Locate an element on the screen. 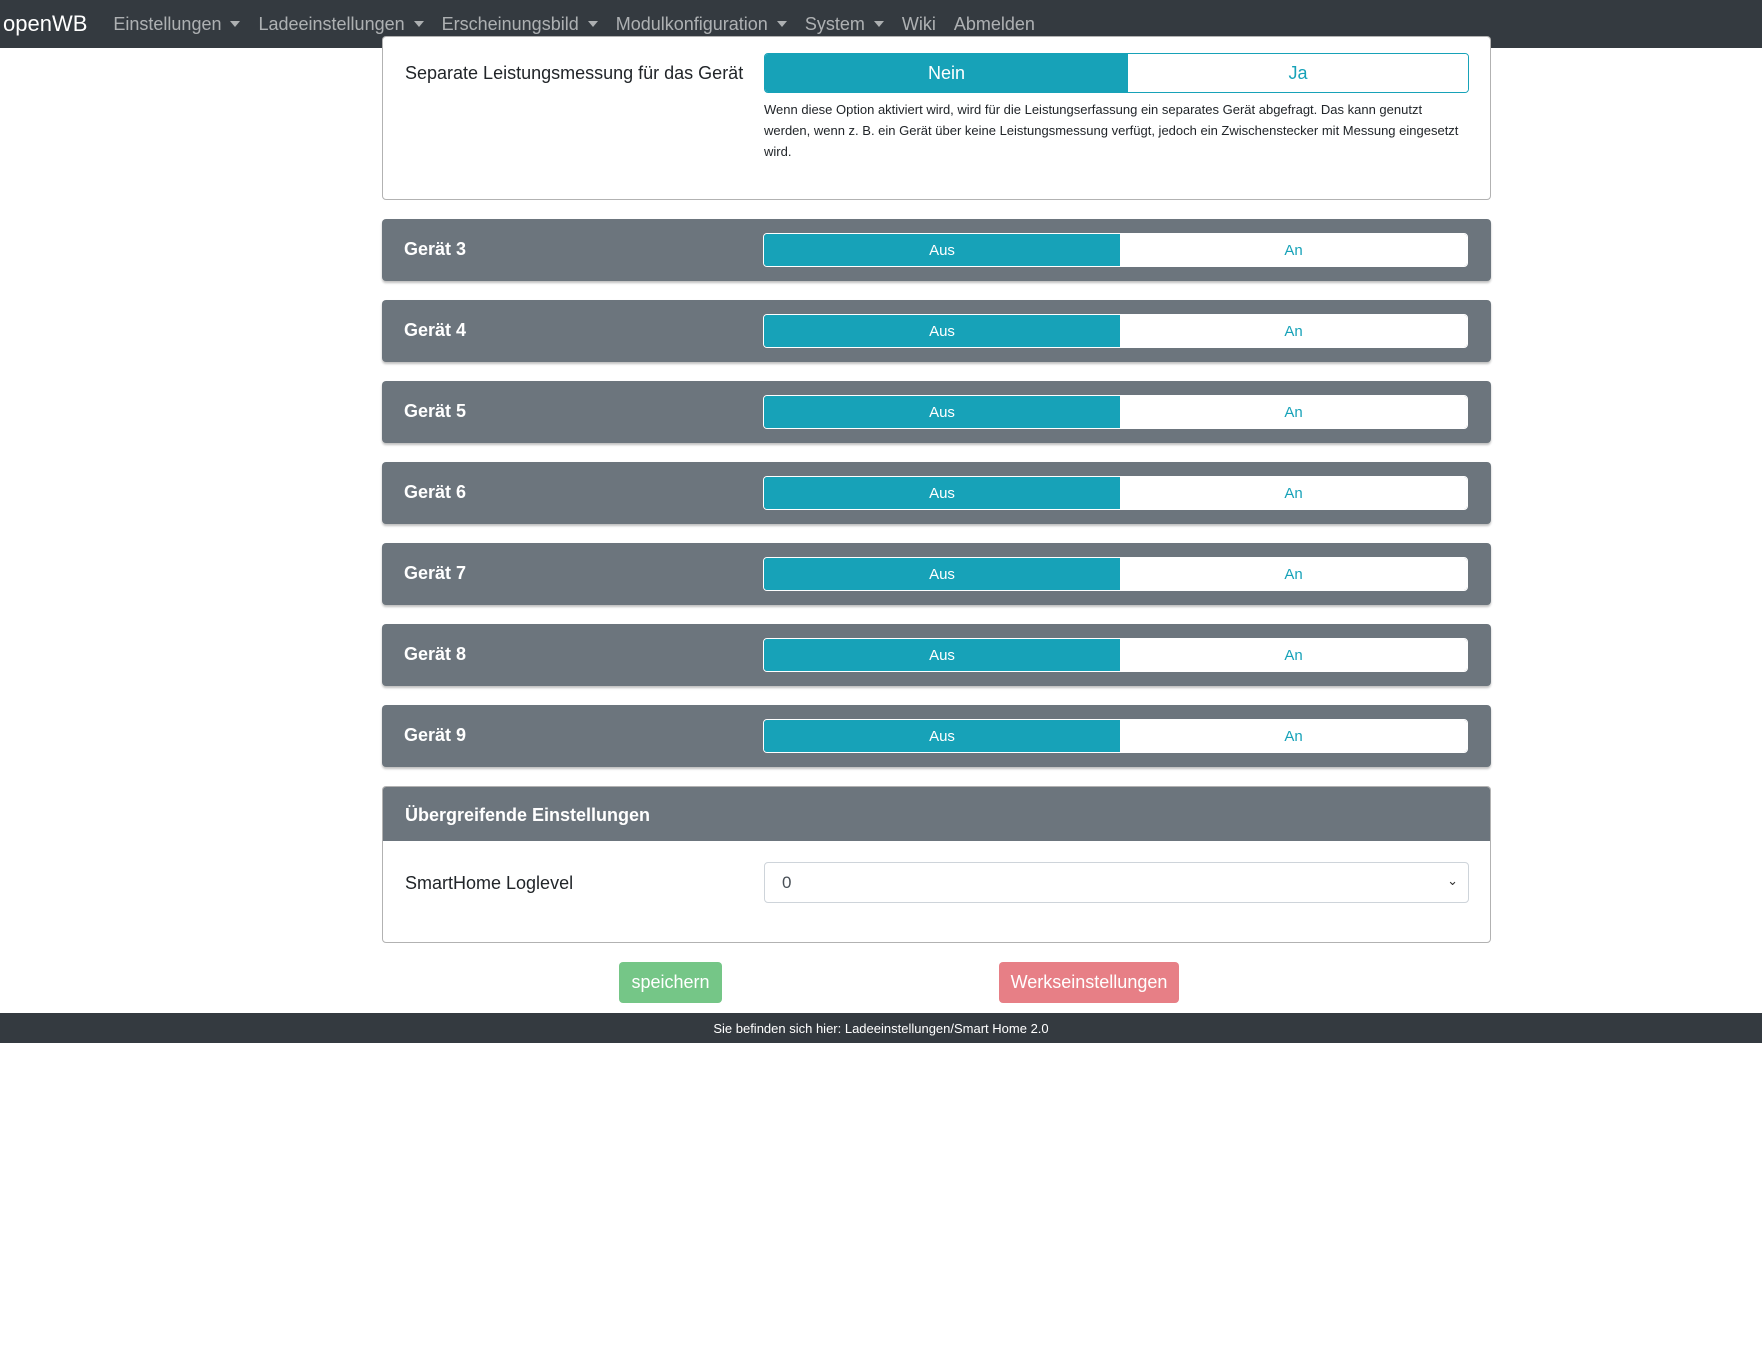 This screenshot has height=1357, width=1762. nav-item-system: System is located at coordinates (844, 24).